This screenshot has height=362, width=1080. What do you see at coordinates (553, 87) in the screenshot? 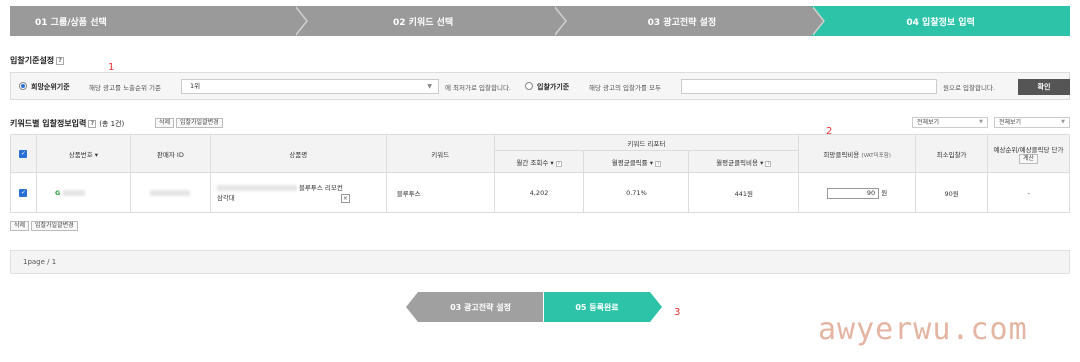
I see `option2-label: 입찰가기준` at bounding box center [553, 87].